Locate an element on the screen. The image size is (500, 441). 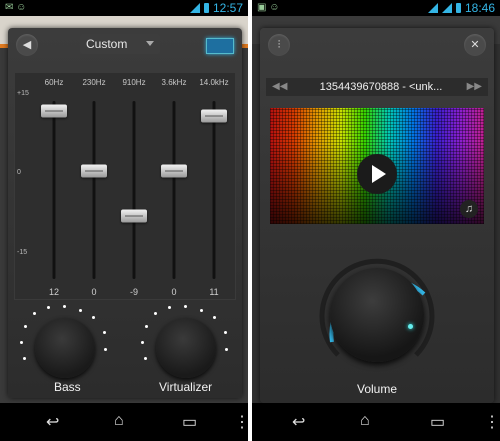
volume-knob is located at coordinates (377, 315).